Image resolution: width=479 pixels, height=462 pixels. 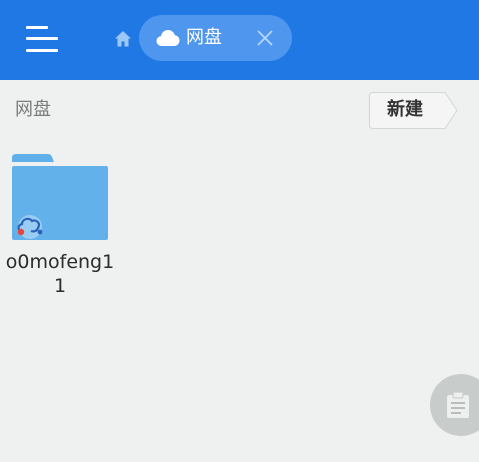 What do you see at coordinates (204, 37) in the screenshot?
I see `tab-label: 网盘` at bounding box center [204, 37].